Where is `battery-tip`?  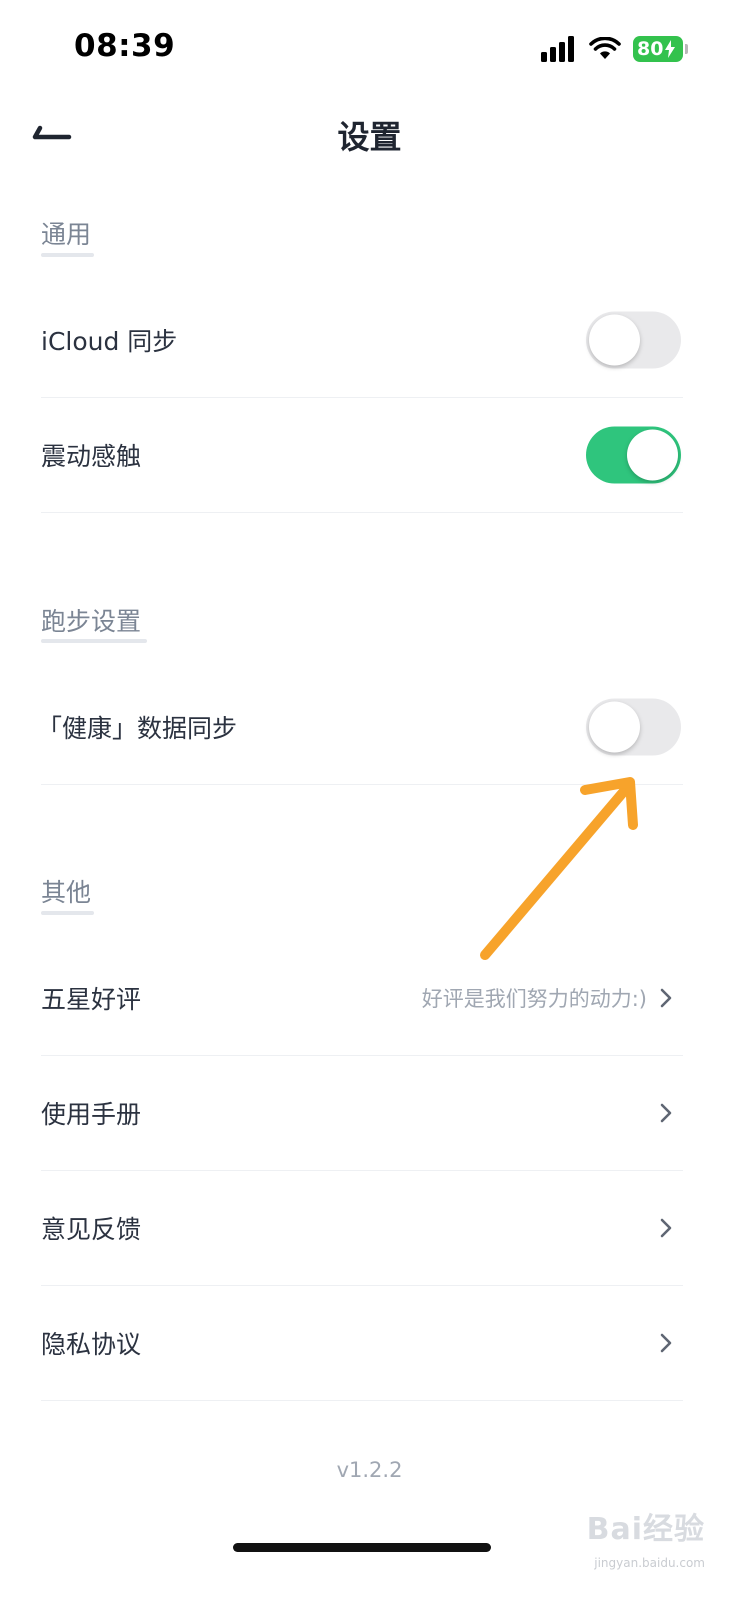 battery-tip is located at coordinates (686, 49).